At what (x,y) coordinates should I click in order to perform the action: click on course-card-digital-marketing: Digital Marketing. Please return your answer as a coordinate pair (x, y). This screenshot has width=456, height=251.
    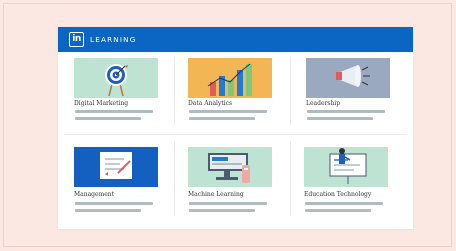
    Looking at the image, I should click on (114, 88).